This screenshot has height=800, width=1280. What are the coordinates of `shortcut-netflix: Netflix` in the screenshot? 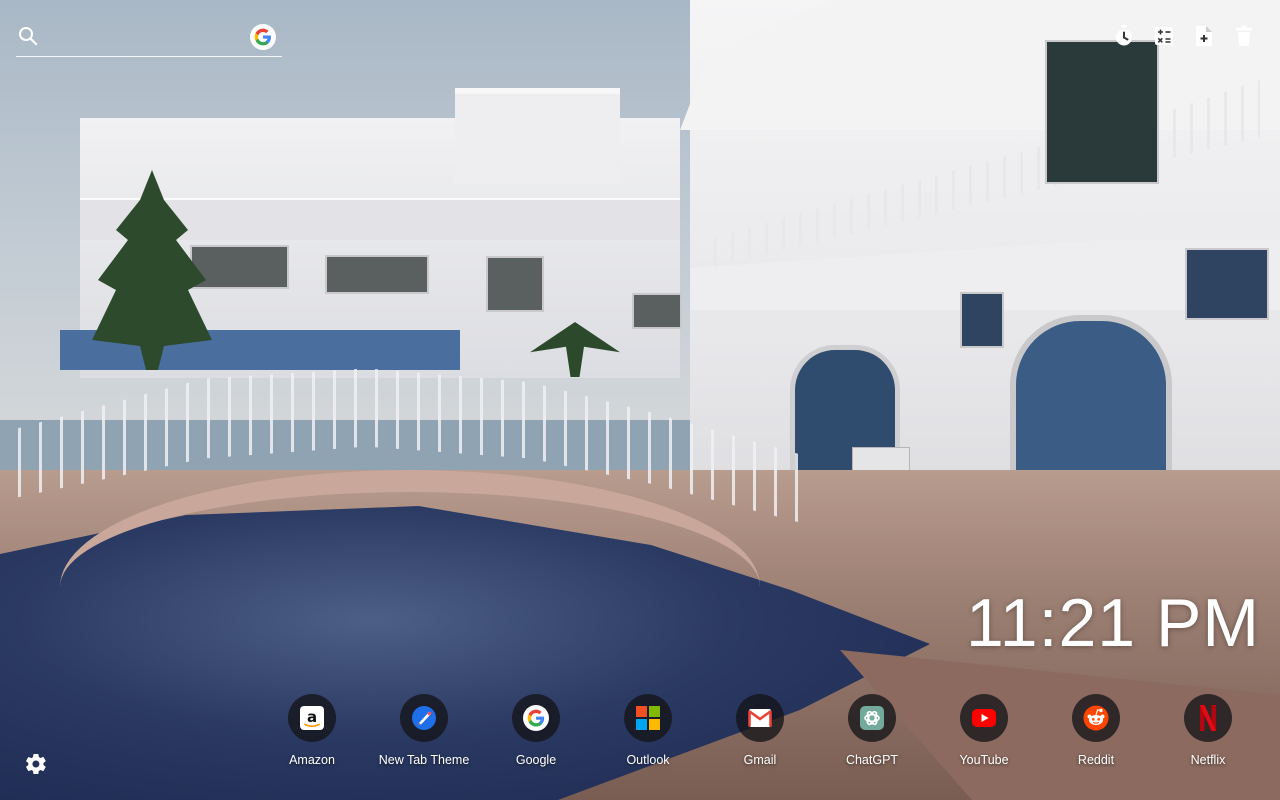 It's located at (1208, 730).